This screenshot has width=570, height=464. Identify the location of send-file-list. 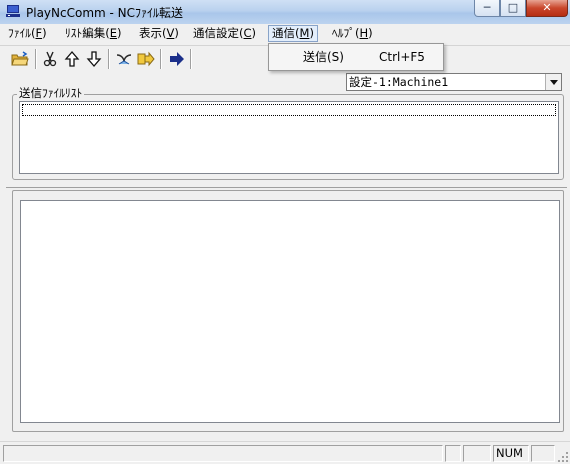
(289, 137).